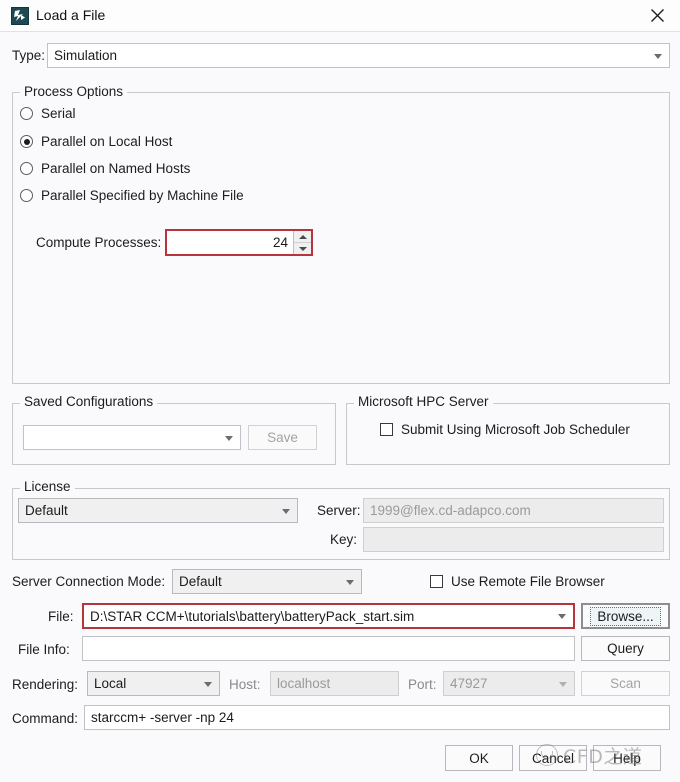 The width and height of the screenshot is (680, 782). Describe the element at coordinates (46, 510) in the screenshot. I see `license-combo-value: Default` at that location.